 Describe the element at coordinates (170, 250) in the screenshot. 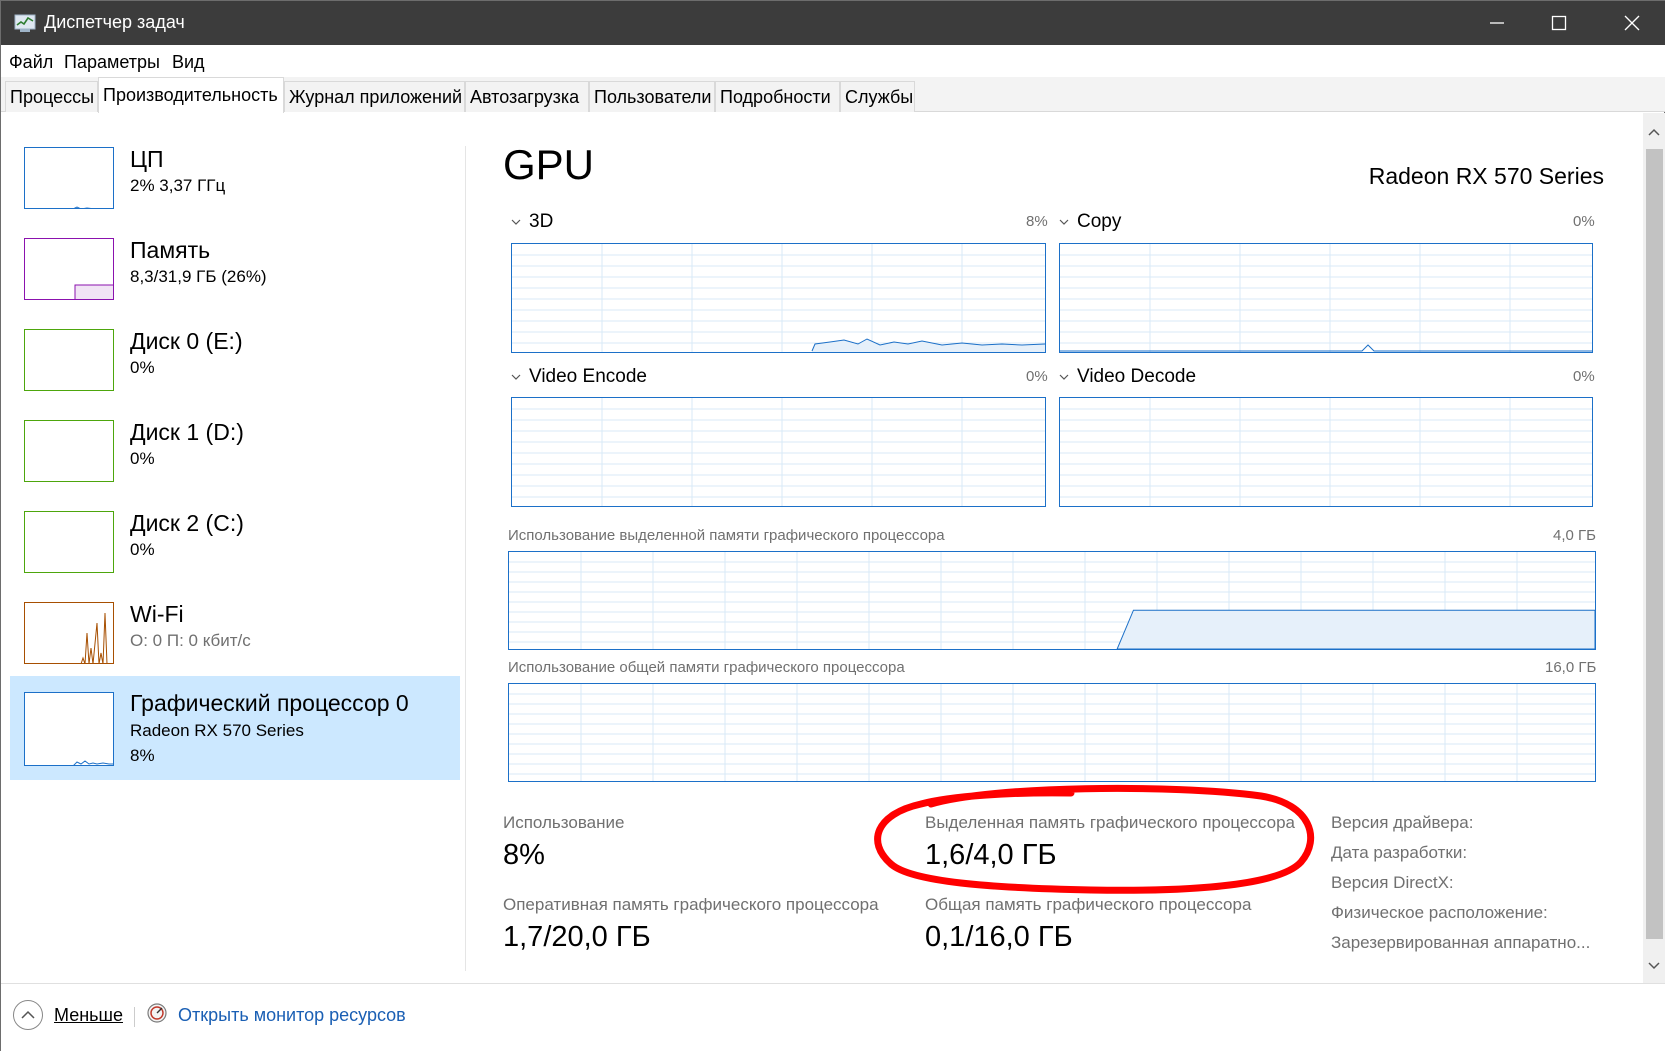

I see `sidebar-item-name: Память` at that location.